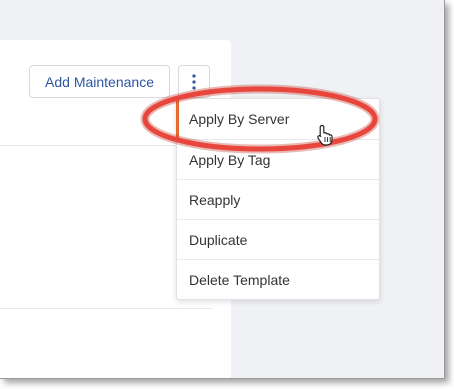 The width and height of the screenshot is (454, 389). I want to click on add-maintenance-label: Add Maintenance, so click(99, 81).